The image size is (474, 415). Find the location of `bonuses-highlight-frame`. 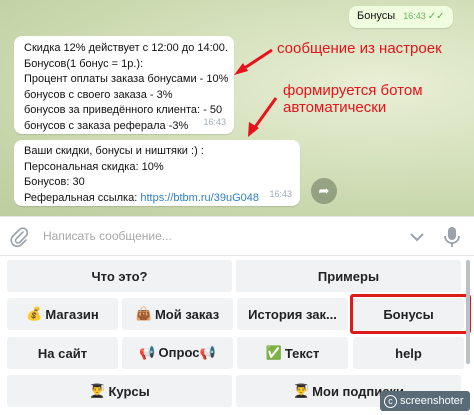

bonuses-highlight-frame is located at coordinates (410, 314).